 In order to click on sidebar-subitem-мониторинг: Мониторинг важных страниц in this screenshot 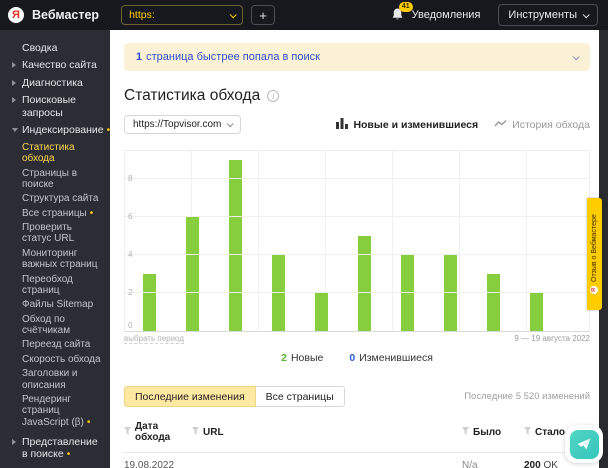, I will do `click(63, 259)`.